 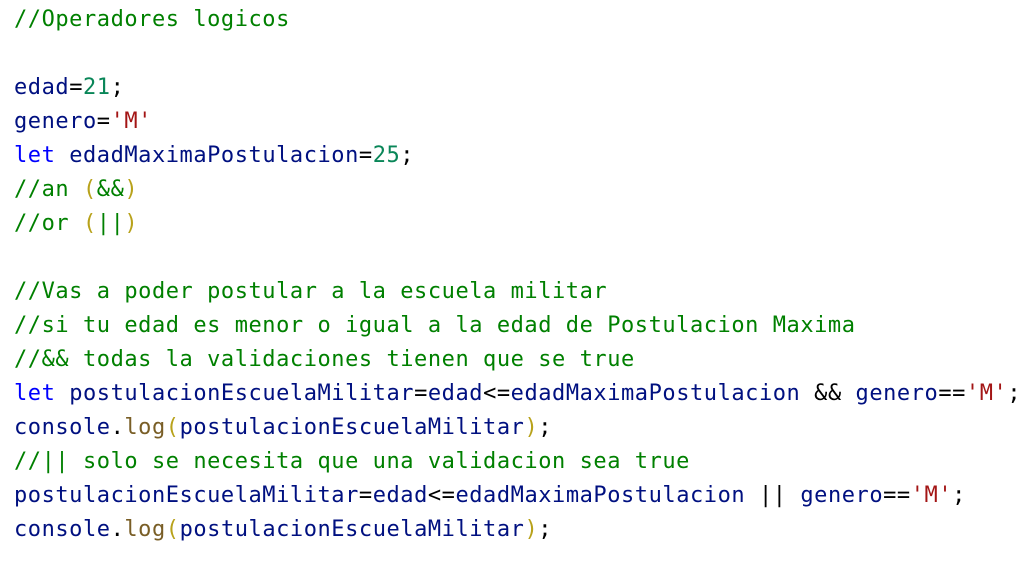 I want to click on code-comment: &&, so click(x=110, y=189).